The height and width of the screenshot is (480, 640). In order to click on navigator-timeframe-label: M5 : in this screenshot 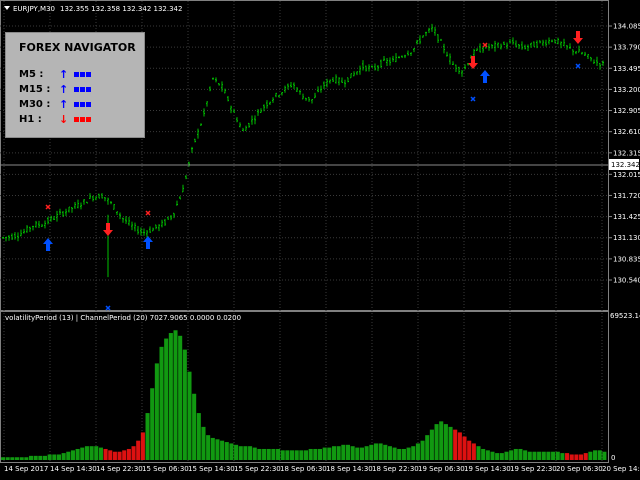, I will do `click(31, 74)`.